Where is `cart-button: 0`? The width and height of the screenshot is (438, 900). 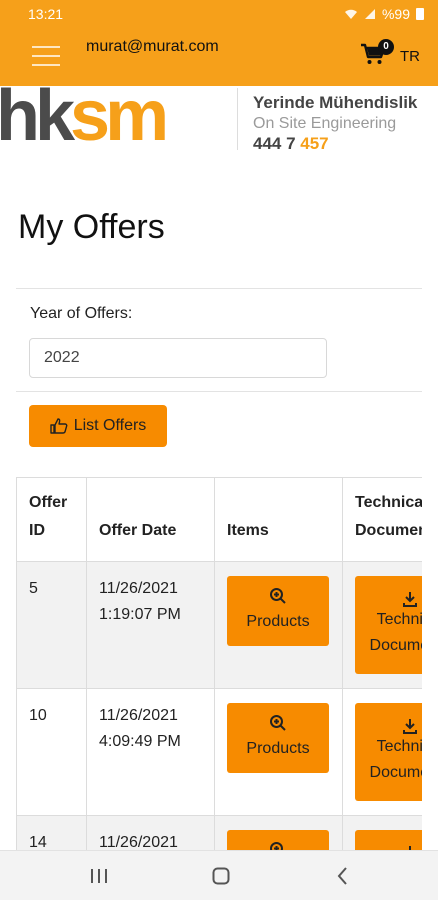 cart-button: 0 is located at coordinates (377, 54).